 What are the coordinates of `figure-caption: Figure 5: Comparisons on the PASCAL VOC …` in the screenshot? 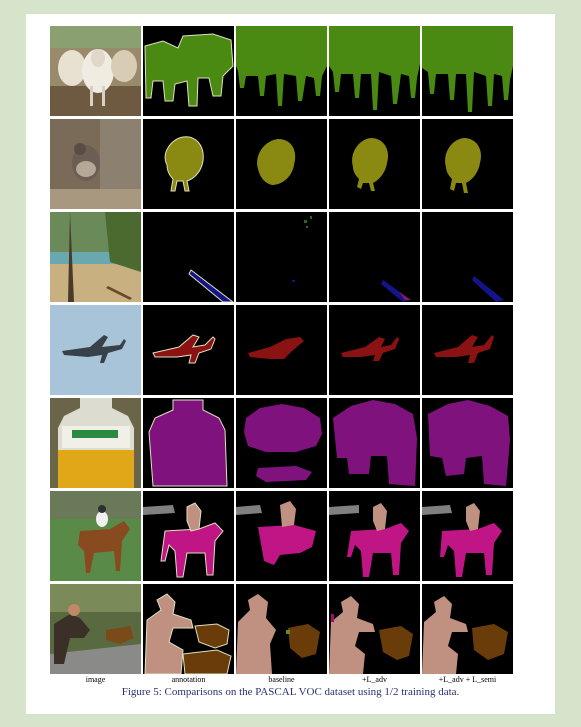 It's located at (290, 692).